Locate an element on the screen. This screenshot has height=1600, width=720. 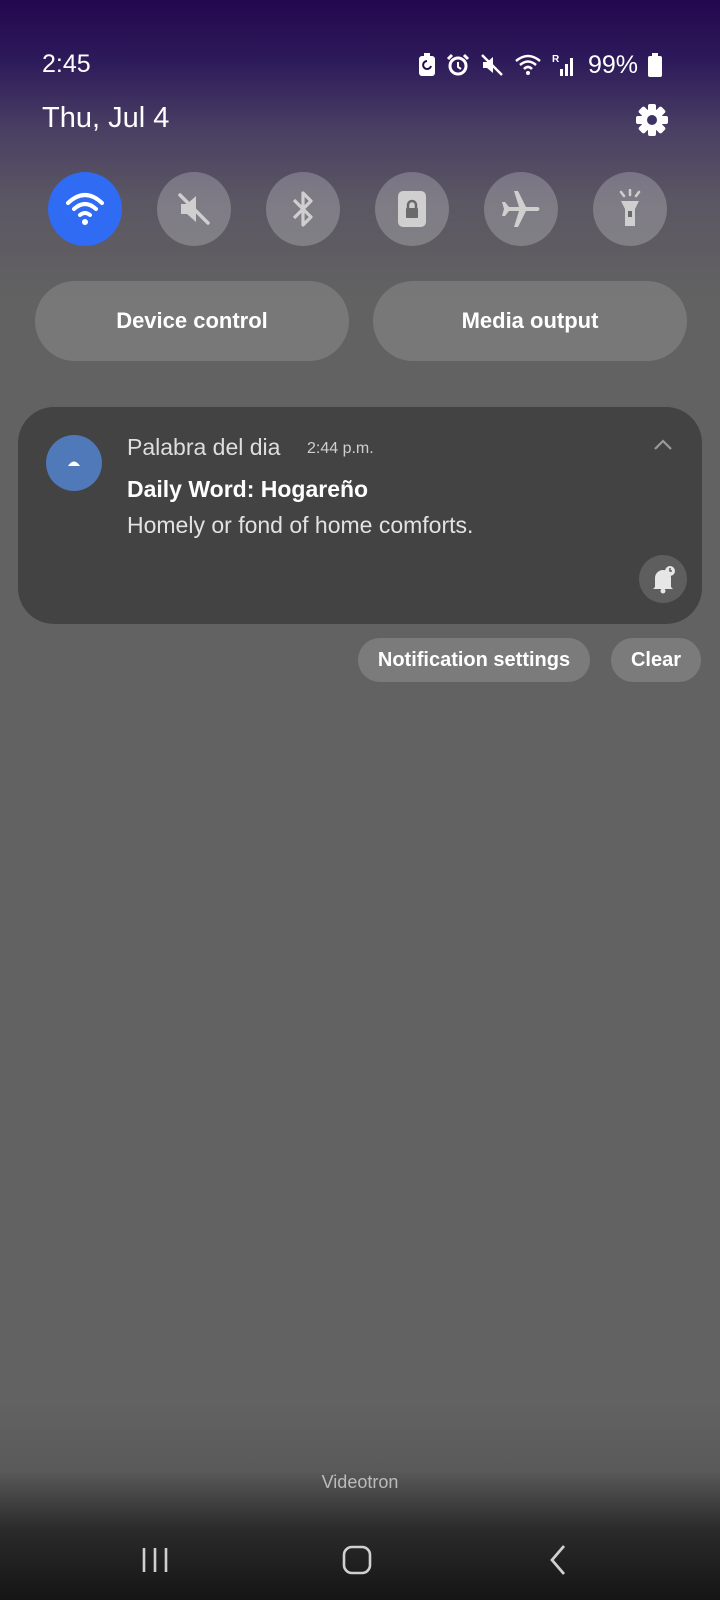
clear-button: Clear is located at coordinates (656, 660).